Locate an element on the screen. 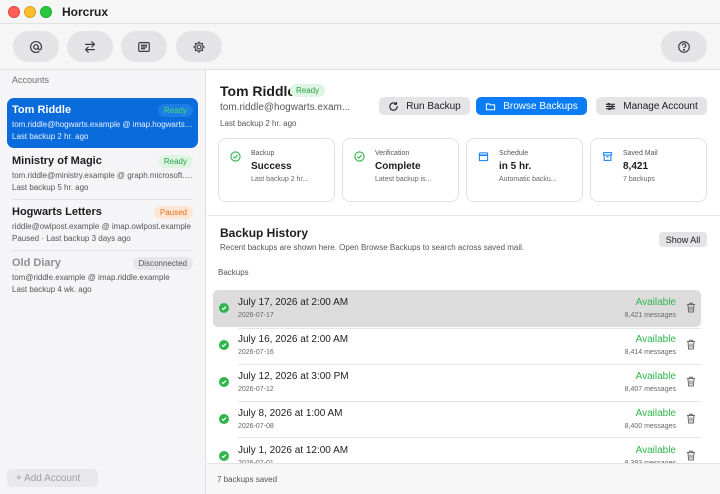 The width and height of the screenshot is (720, 494). account-meta: Last backup 4 wk. ago is located at coordinates (52, 289).